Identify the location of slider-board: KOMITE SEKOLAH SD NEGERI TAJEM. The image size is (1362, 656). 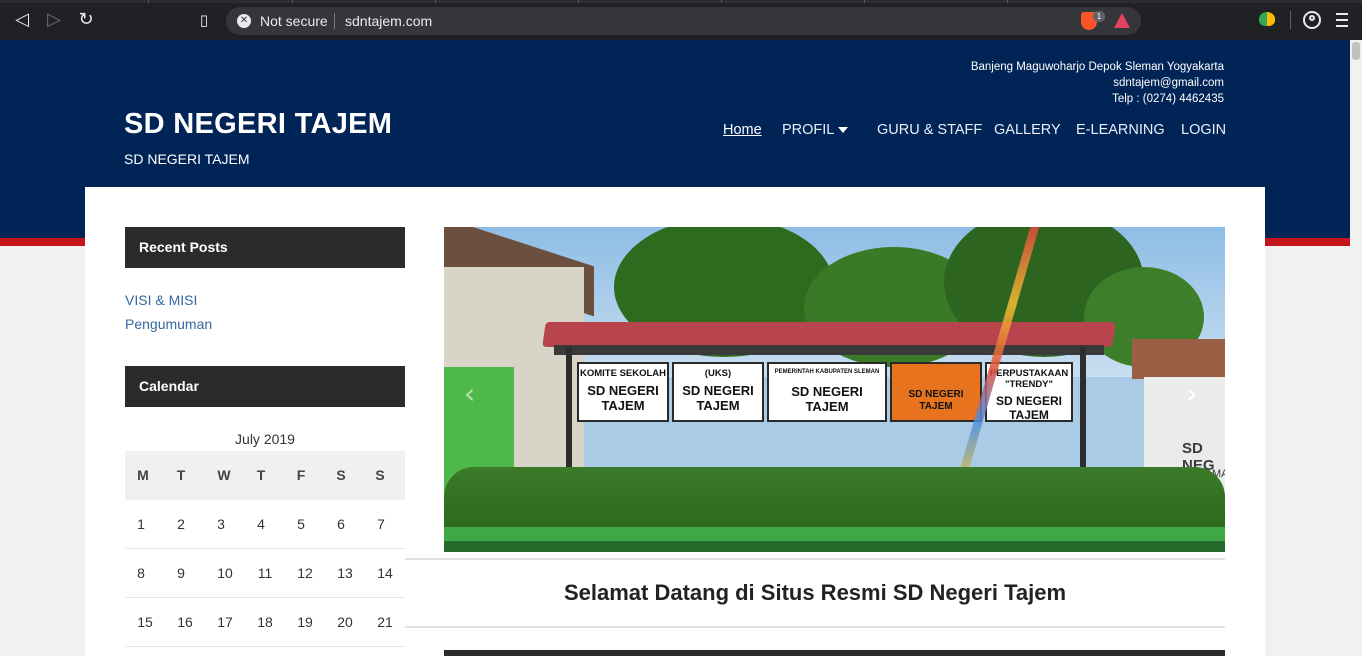
(623, 392).